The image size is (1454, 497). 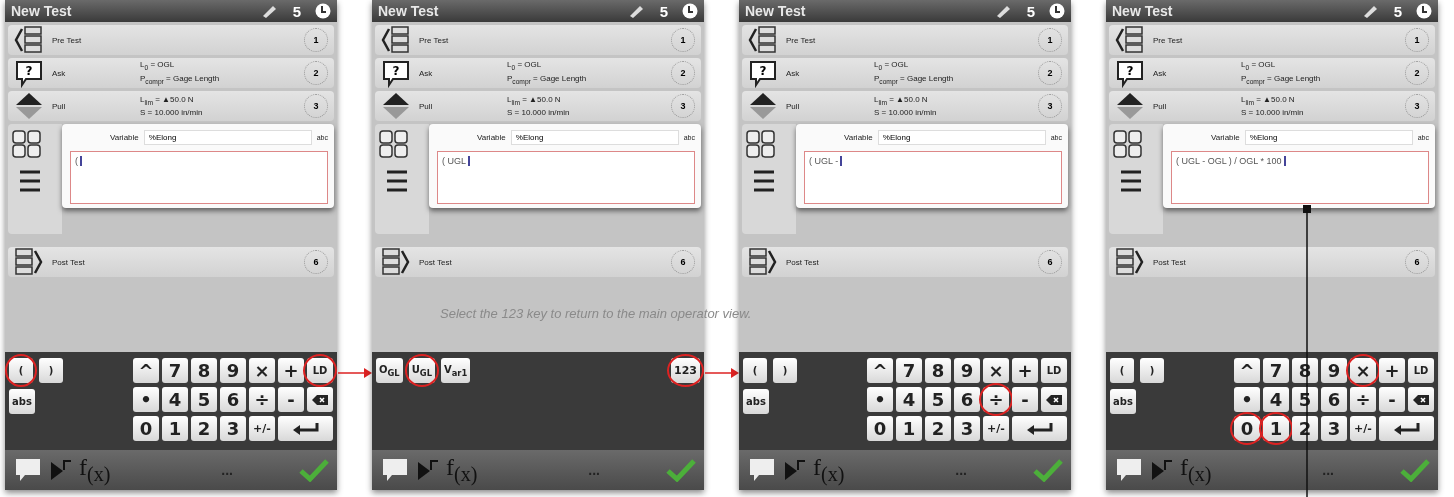 What do you see at coordinates (1363, 399) in the screenshot?
I see `keyboard-key: ÷` at bounding box center [1363, 399].